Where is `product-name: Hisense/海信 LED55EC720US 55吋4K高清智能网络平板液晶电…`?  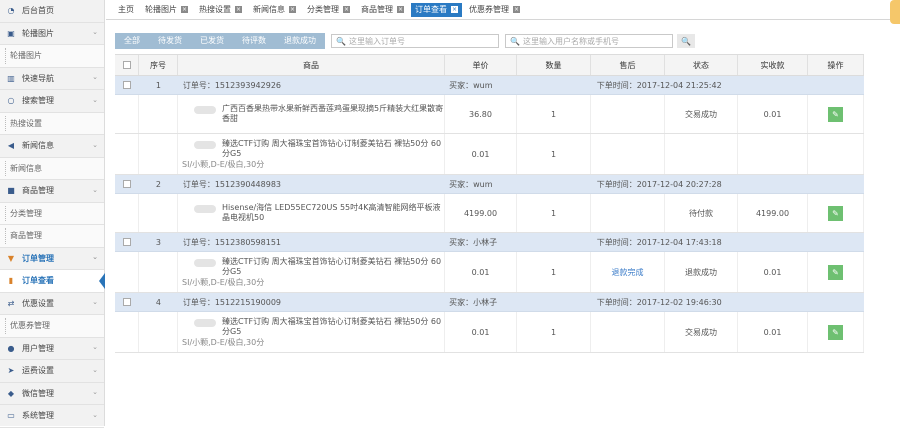
product-name: Hisense/海信 LED55EC720US 55吋4K高清智能网络平板液晶电… is located at coordinates (334, 213).